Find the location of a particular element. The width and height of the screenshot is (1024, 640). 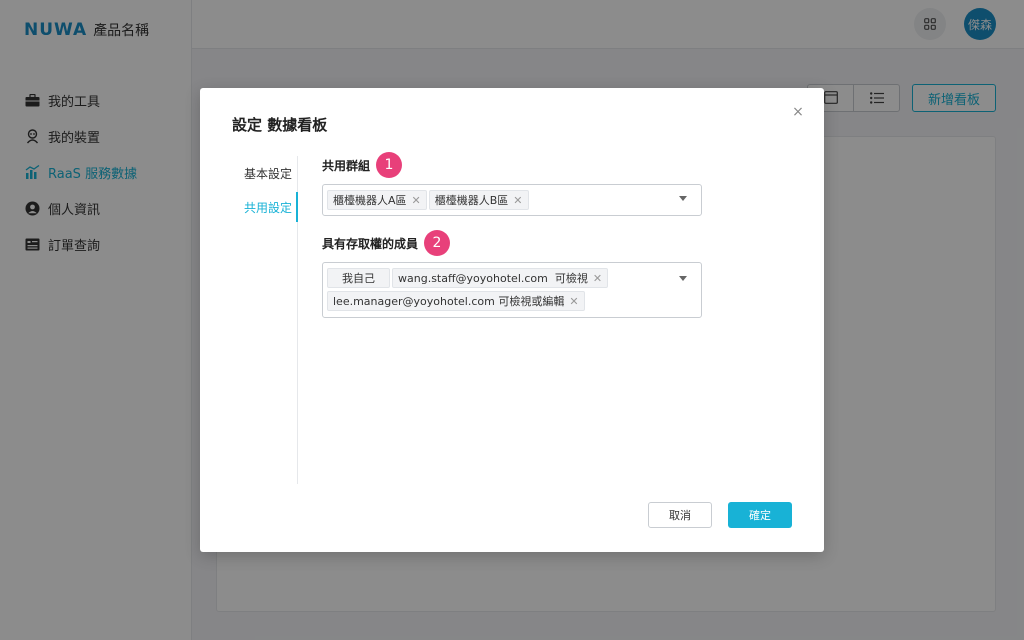

field-label-text: 共用群組 is located at coordinates (346, 165).